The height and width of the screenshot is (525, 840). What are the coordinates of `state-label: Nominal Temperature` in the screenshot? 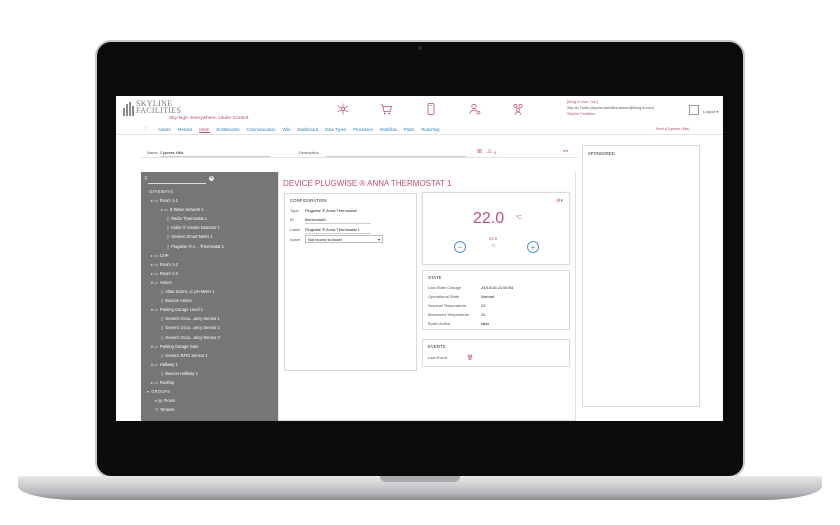 It's located at (447, 305).